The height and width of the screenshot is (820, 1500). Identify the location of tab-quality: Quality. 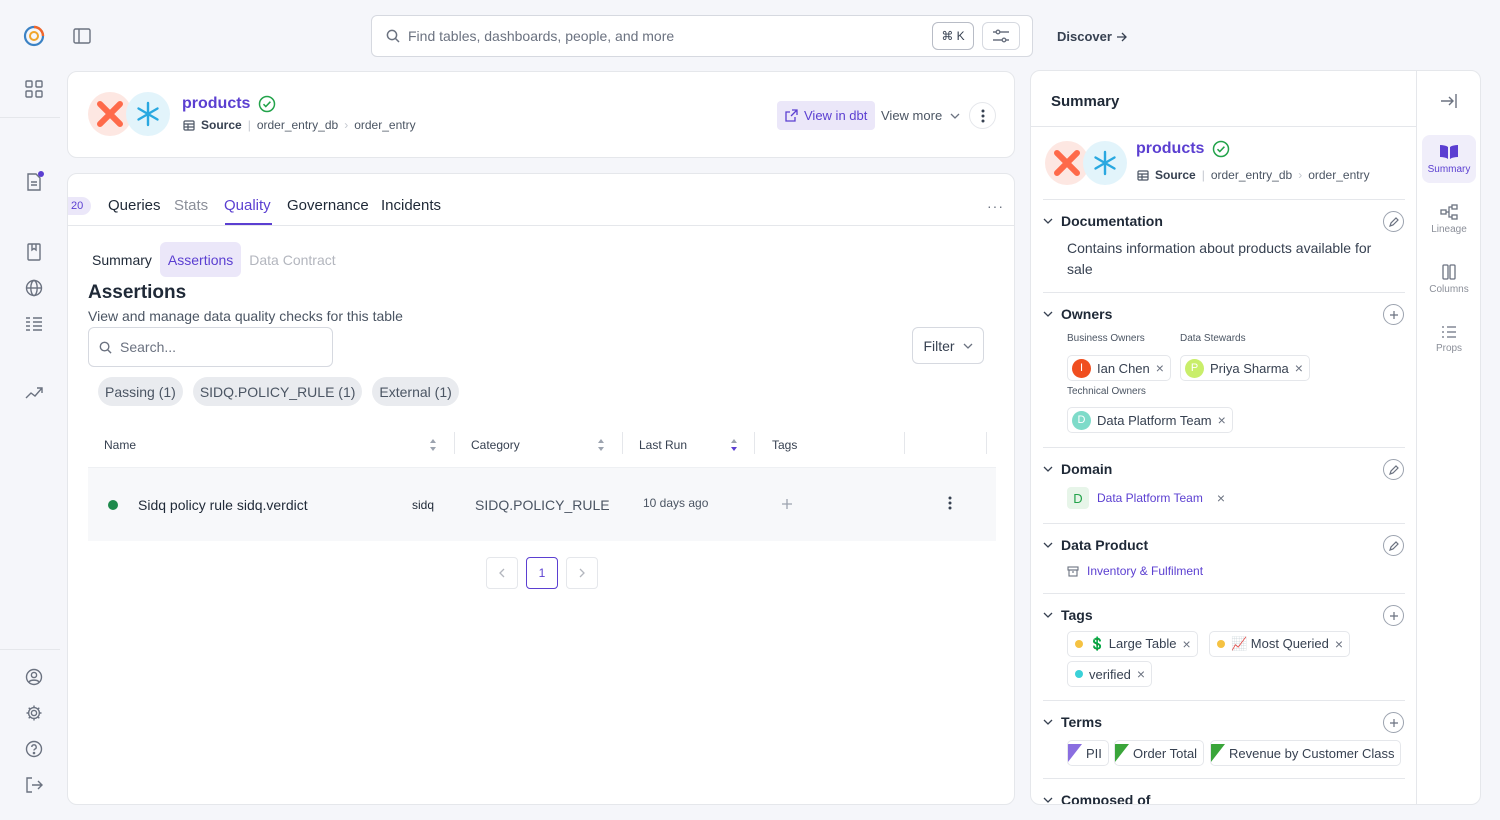
(247, 205).